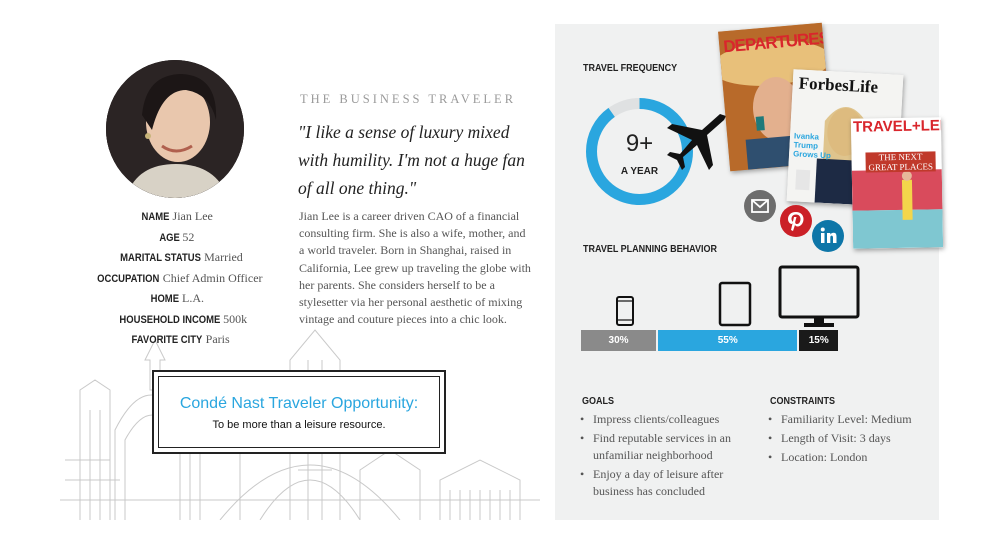 This screenshot has width=1000, height=555. What do you see at coordinates (299, 425) in the screenshot?
I see `opportunity-text: To be more than a leisure resource.` at bounding box center [299, 425].